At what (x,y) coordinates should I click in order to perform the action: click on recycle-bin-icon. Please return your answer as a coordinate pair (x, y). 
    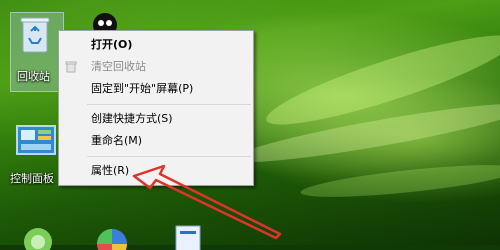
    Looking at the image, I should click on (35, 35).